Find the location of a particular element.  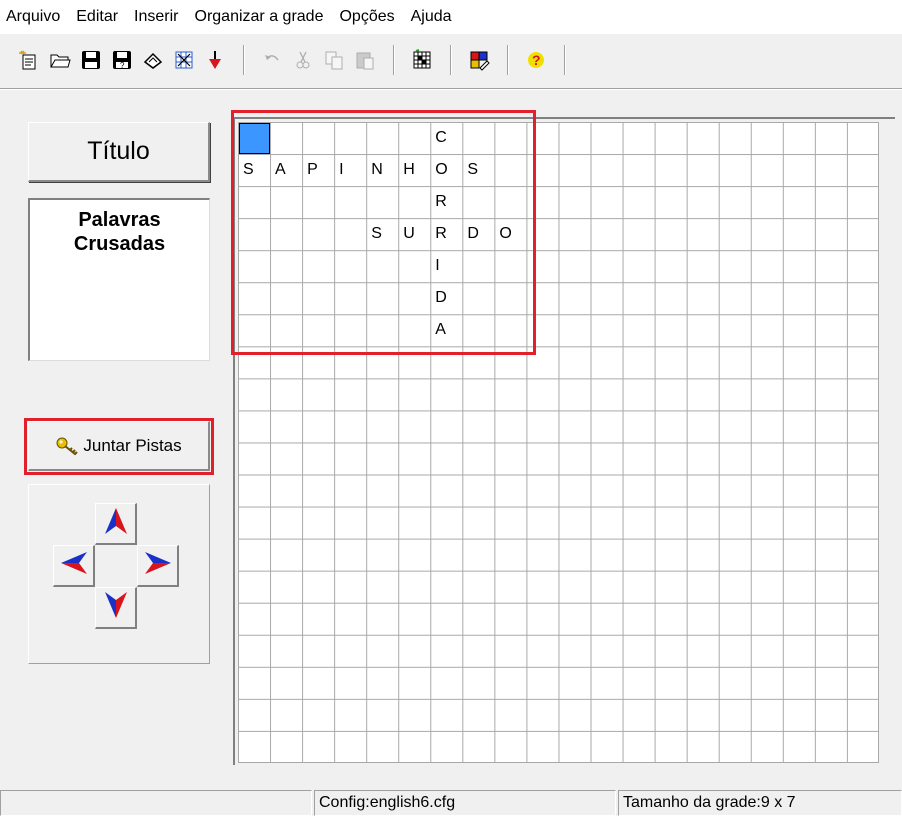

menu-organizar-a-grade: Organizar a grade is located at coordinates (259, 17).